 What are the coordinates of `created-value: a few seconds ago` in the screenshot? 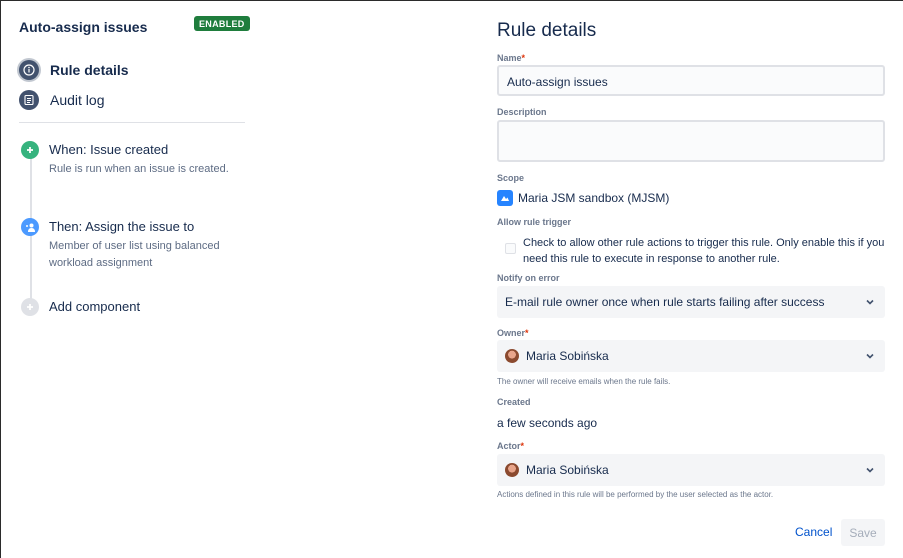 It's located at (547, 423).